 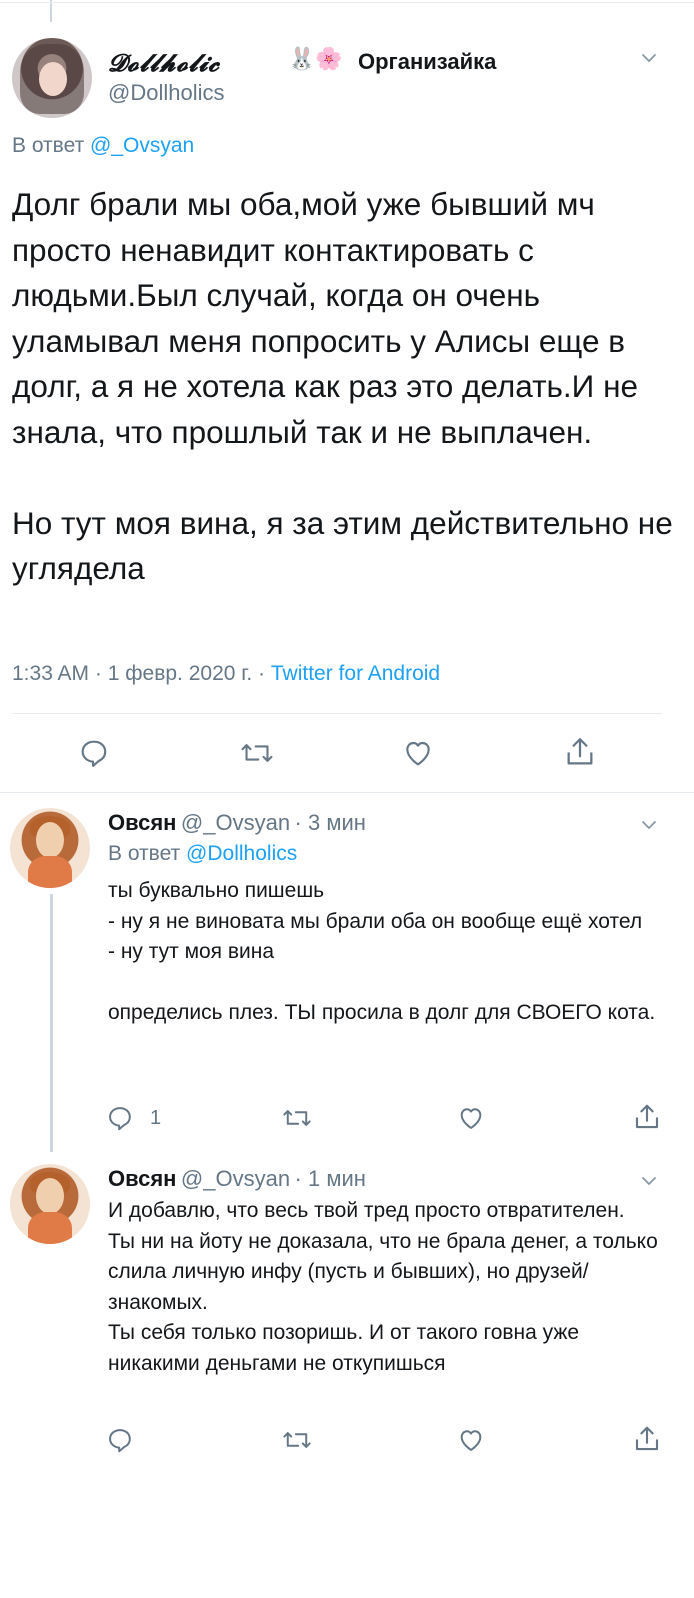 What do you see at coordinates (51, 11) in the screenshot?
I see `thread-line-top` at bounding box center [51, 11].